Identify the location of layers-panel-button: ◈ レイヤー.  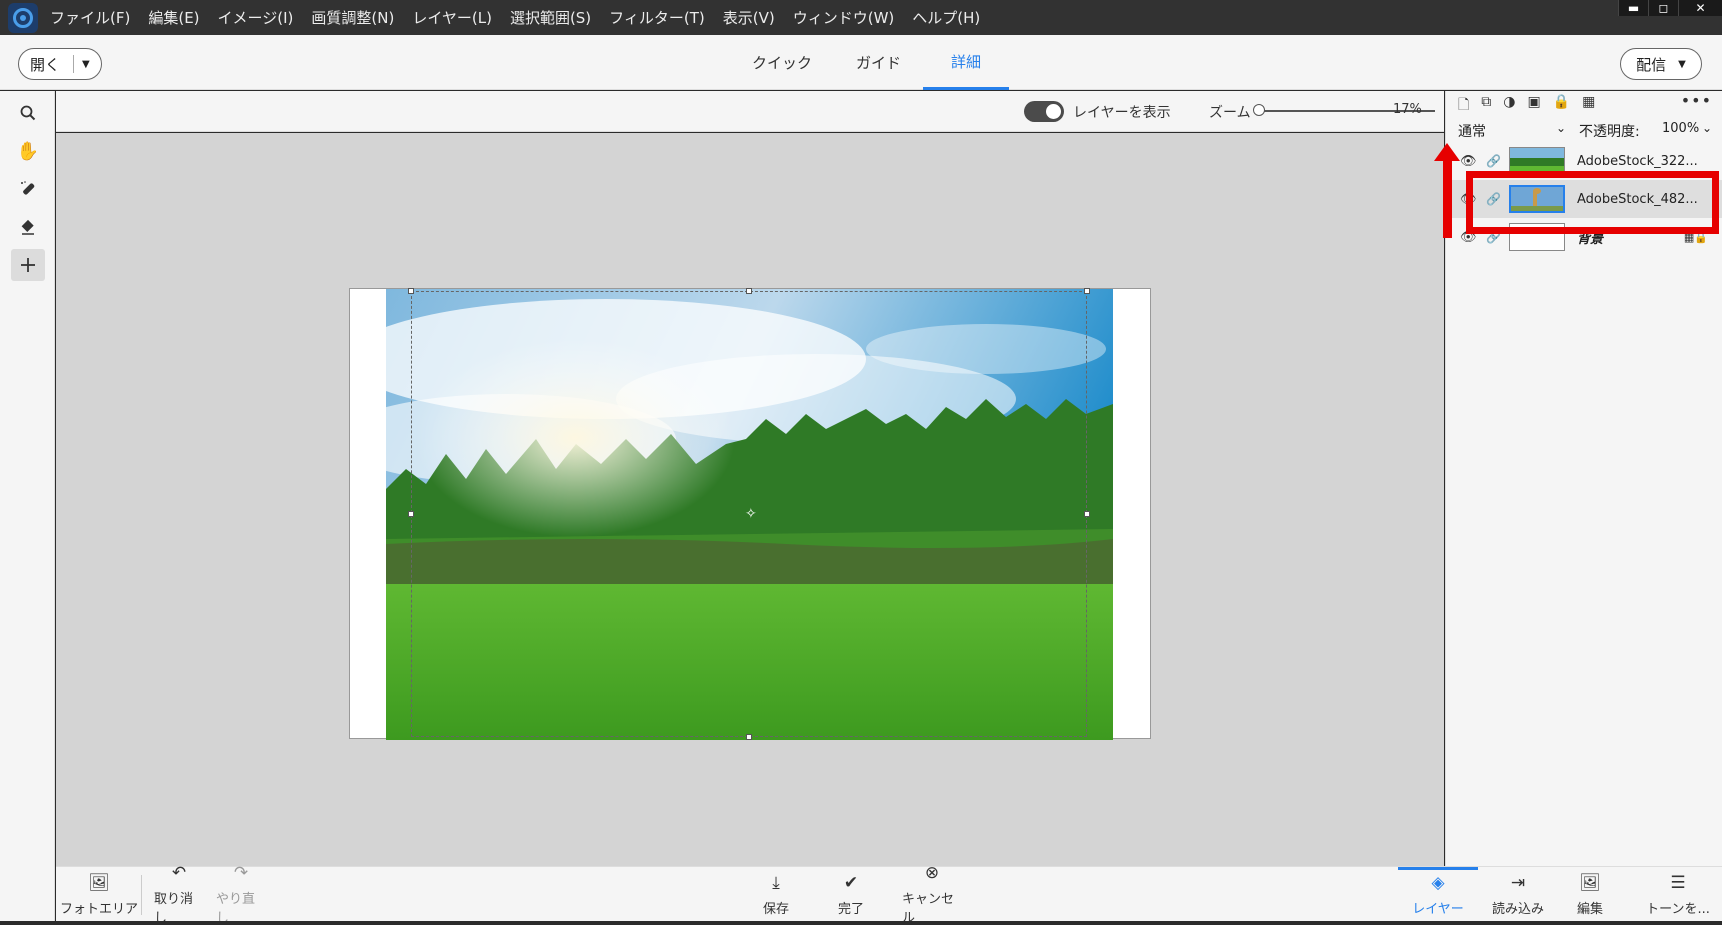
(1438, 894).